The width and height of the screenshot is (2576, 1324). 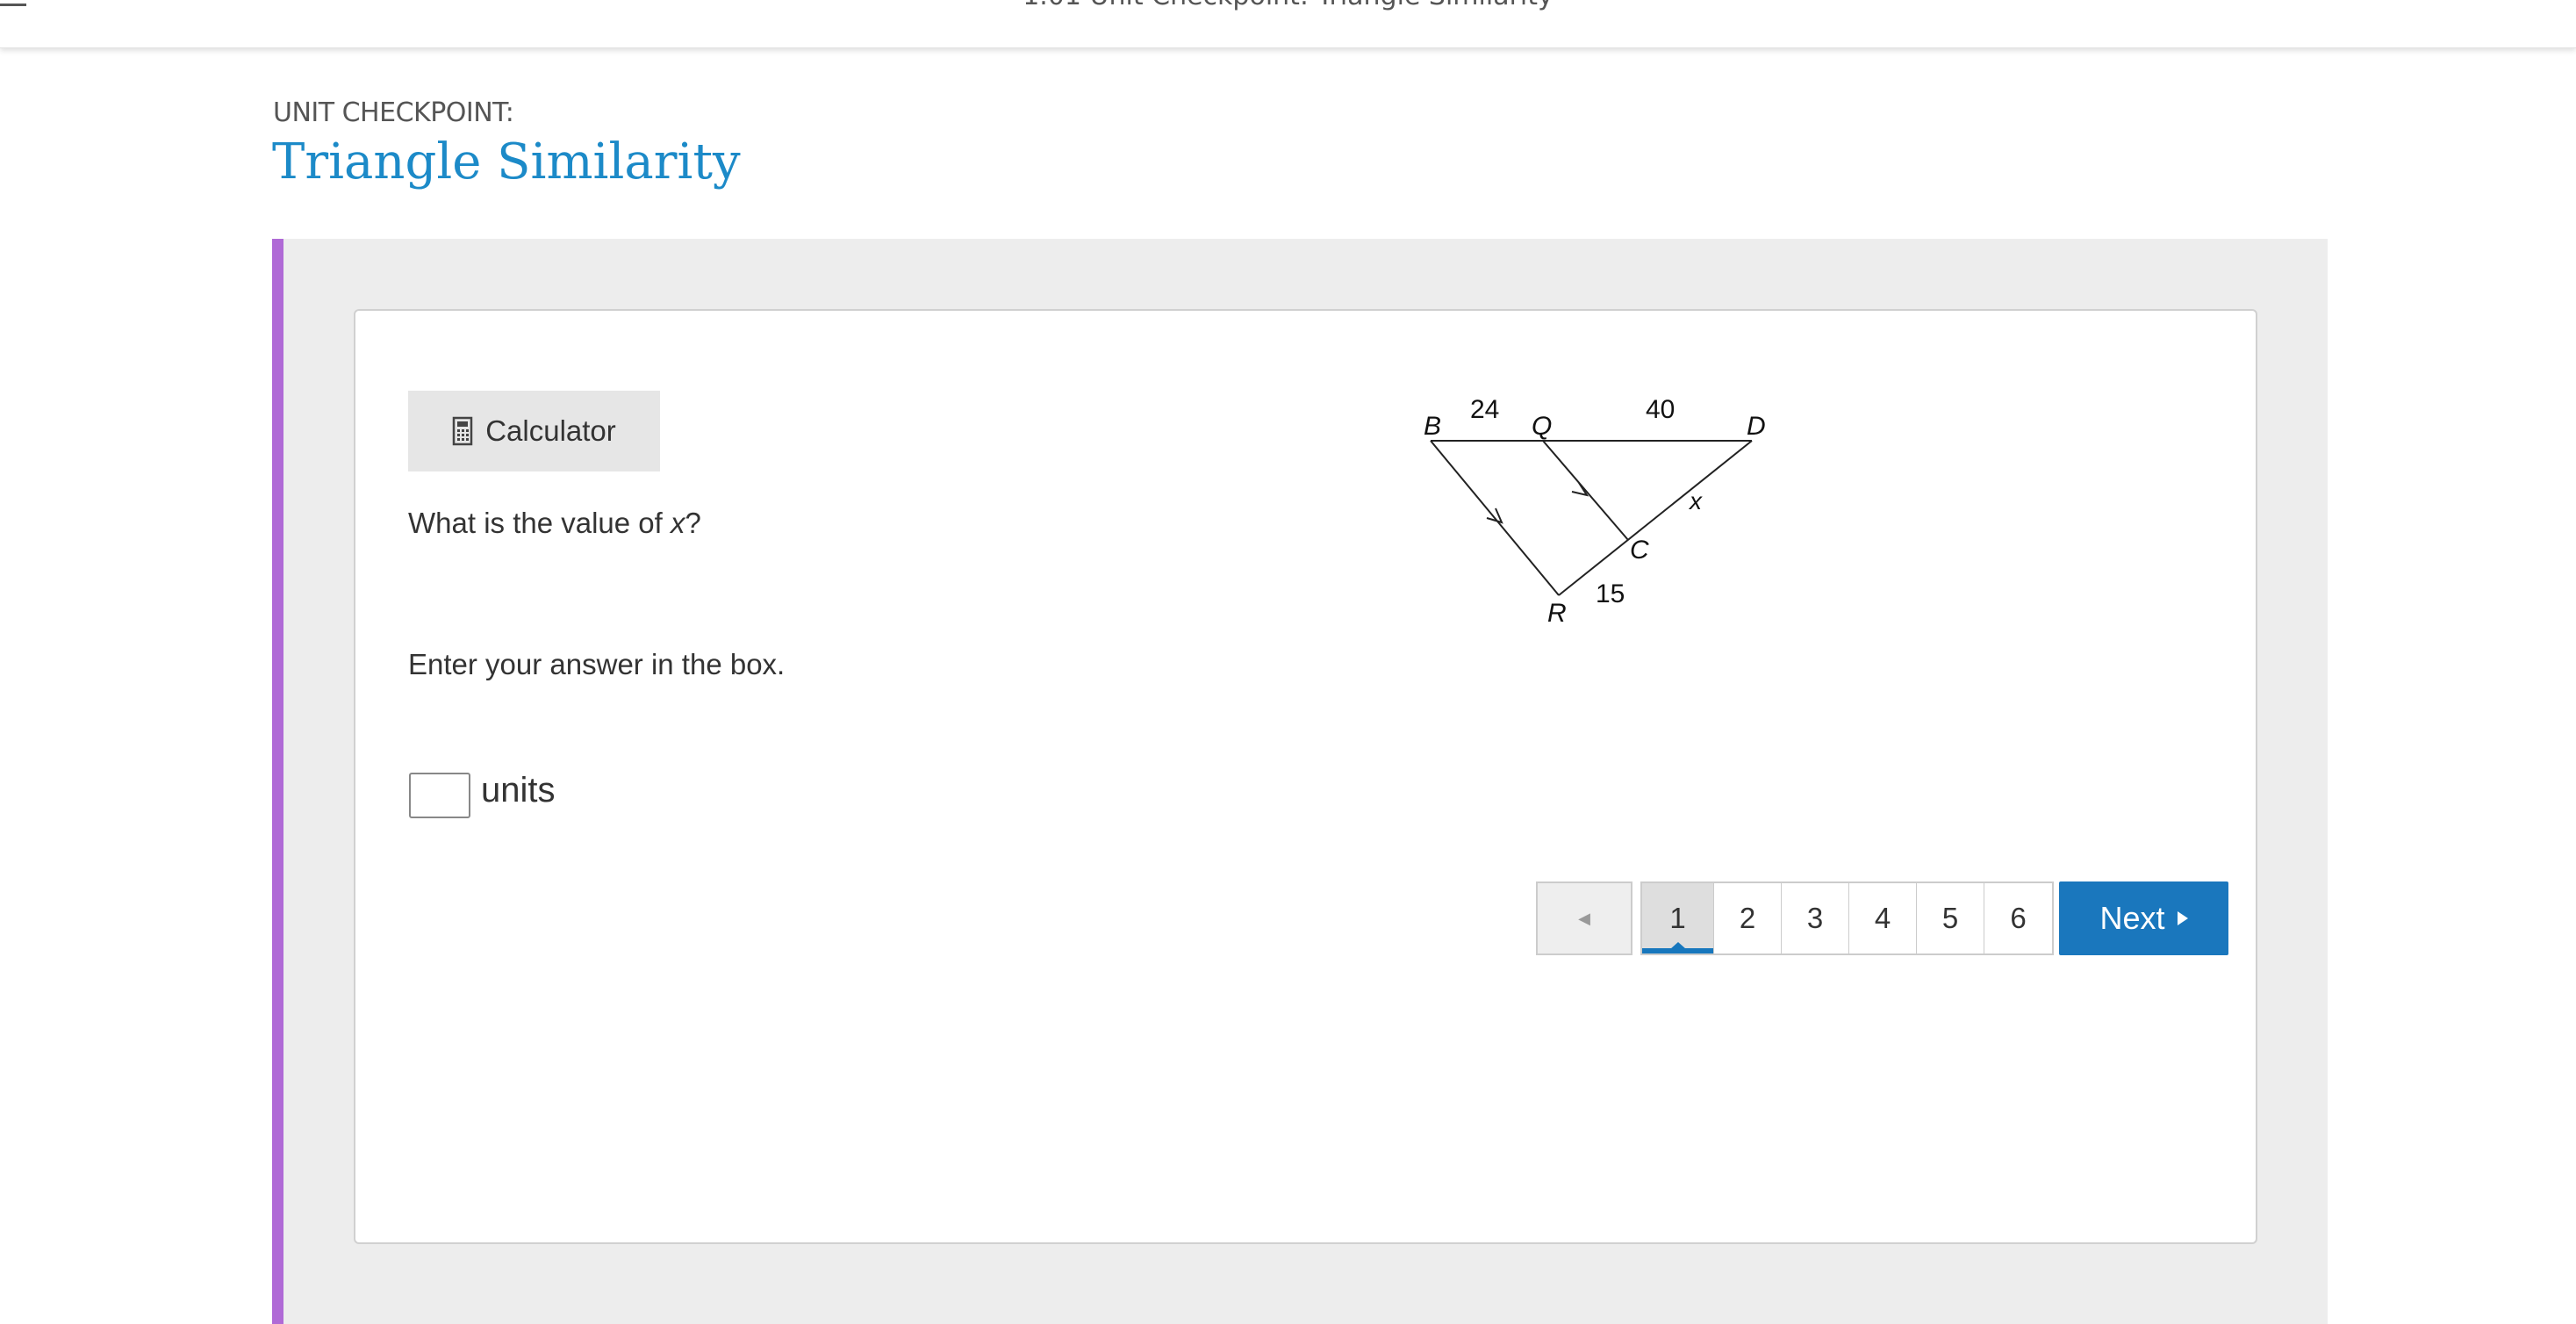 I want to click on page-button-2: 2, so click(x=1748, y=918).